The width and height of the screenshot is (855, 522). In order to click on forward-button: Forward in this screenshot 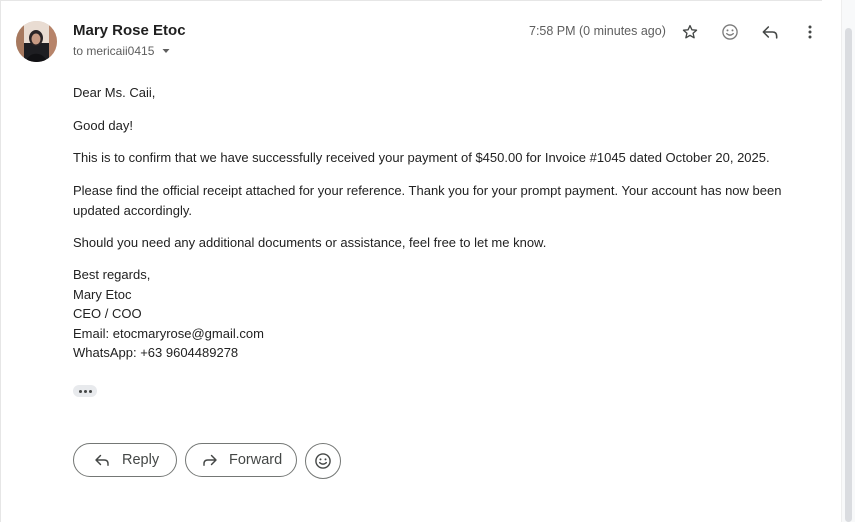, I will do `click(241, 460)`.